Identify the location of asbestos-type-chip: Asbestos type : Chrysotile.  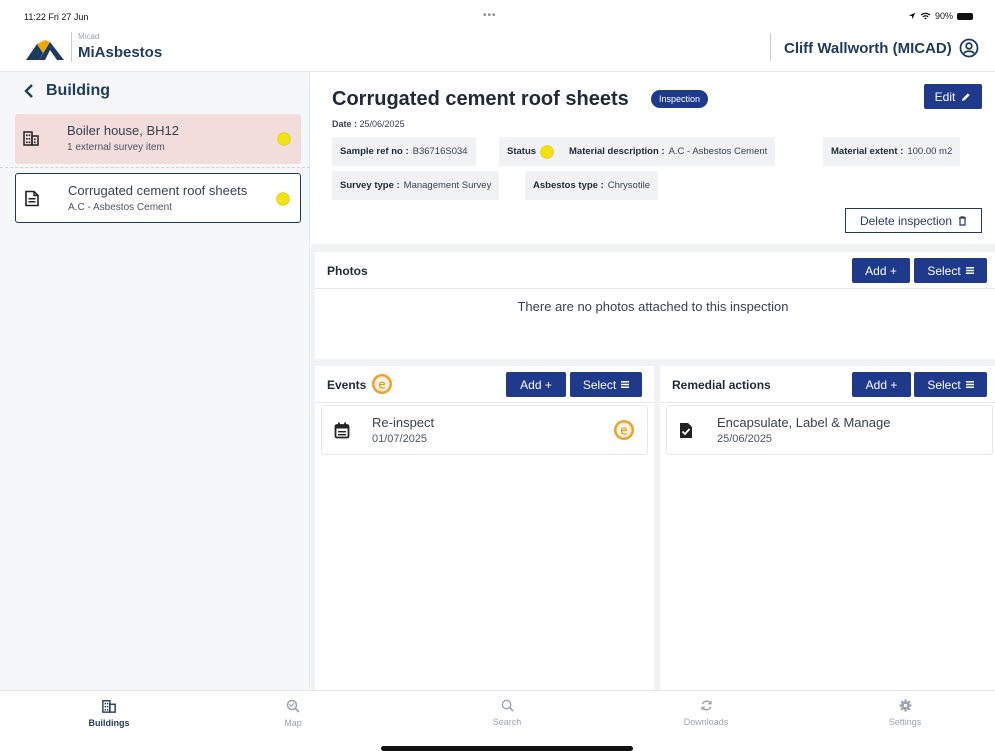
(591, 185).